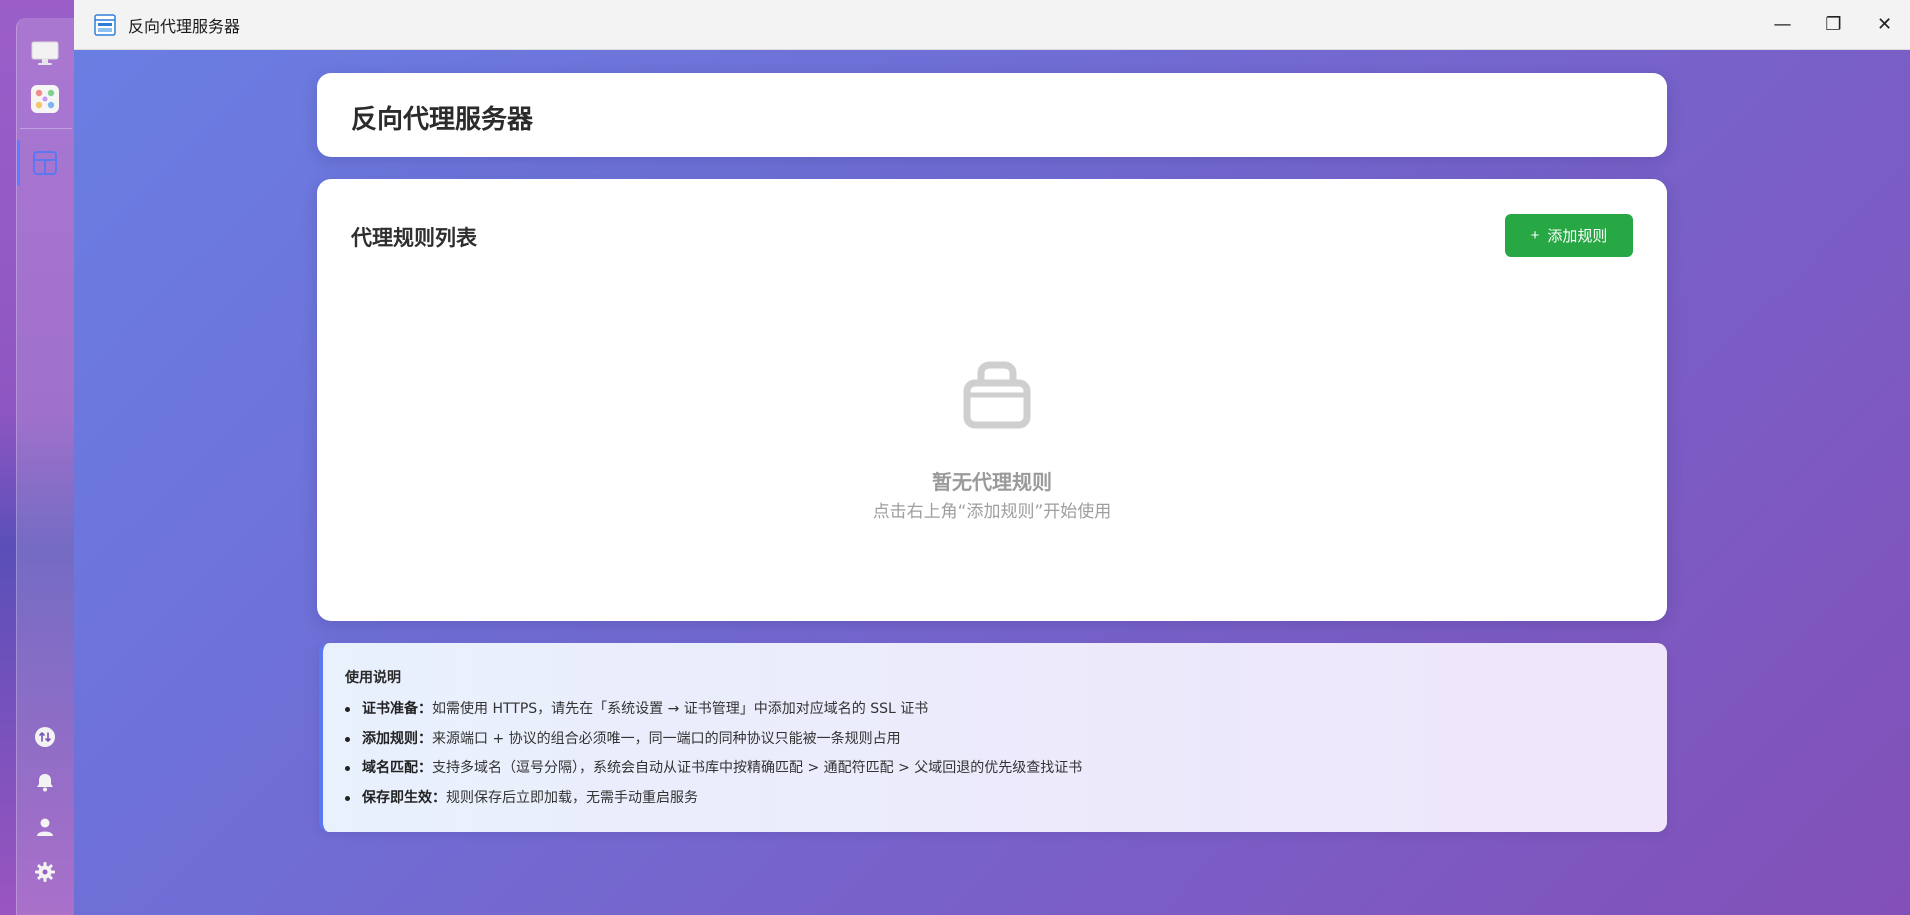 The image size is (1910, 915). I want to click on empty-state-title: 暂无代理规则, so click(992, 482).